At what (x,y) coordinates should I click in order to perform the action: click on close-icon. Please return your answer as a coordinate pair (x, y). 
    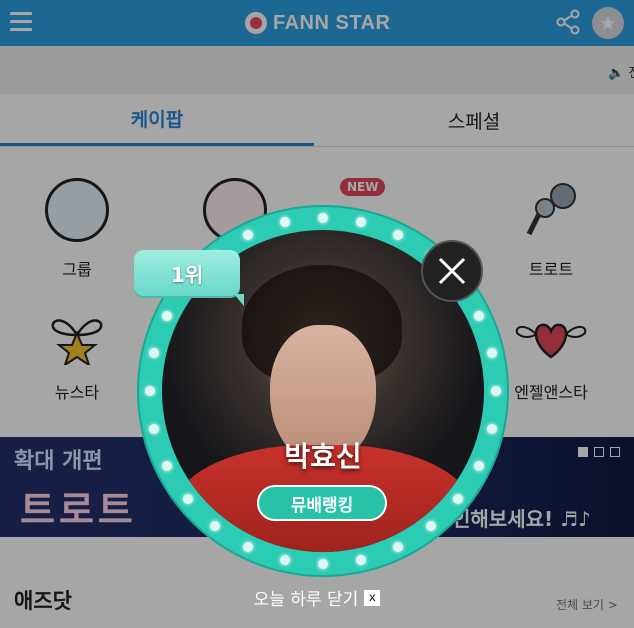
    Looking at the image, I should click on (452, 271).